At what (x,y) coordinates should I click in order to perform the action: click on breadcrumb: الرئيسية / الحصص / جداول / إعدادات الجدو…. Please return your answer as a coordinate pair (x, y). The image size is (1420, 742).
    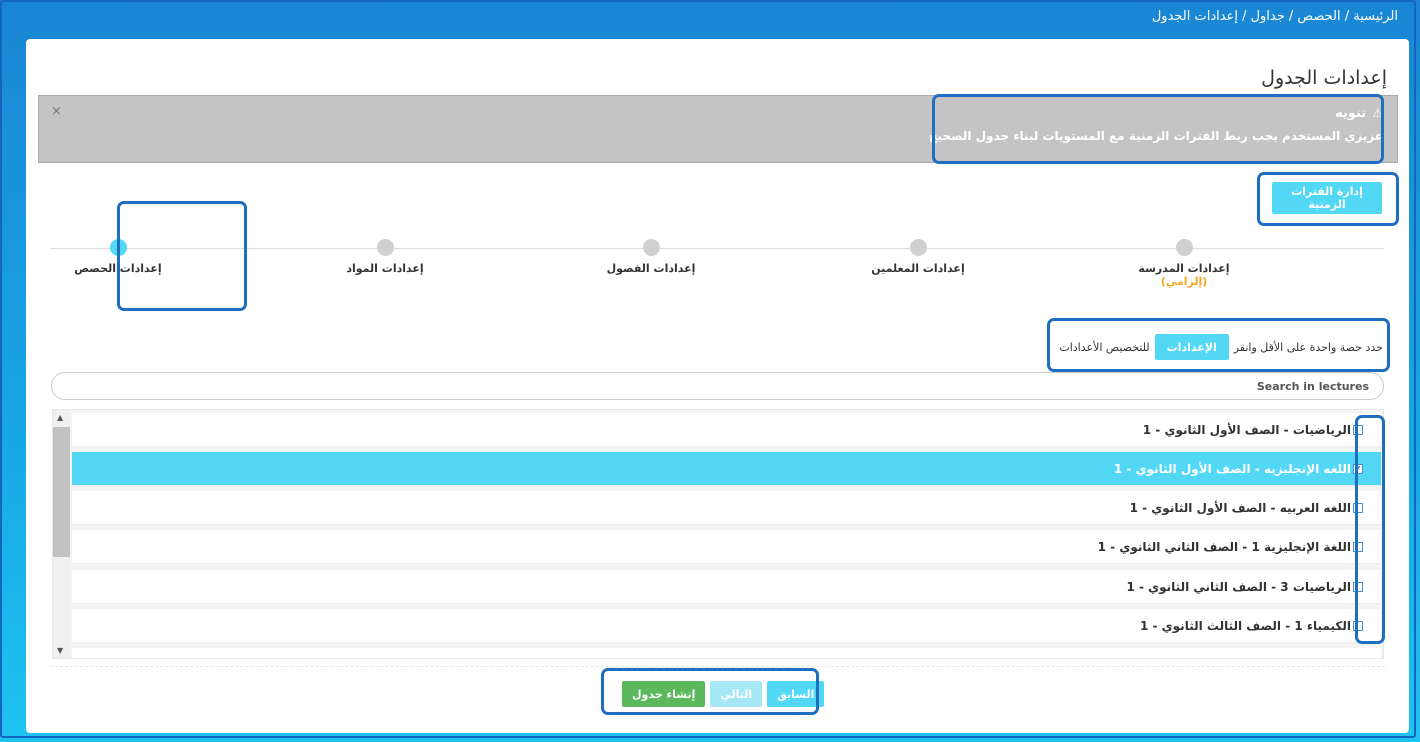
    Looking at the image, I should click on (1274, 16).